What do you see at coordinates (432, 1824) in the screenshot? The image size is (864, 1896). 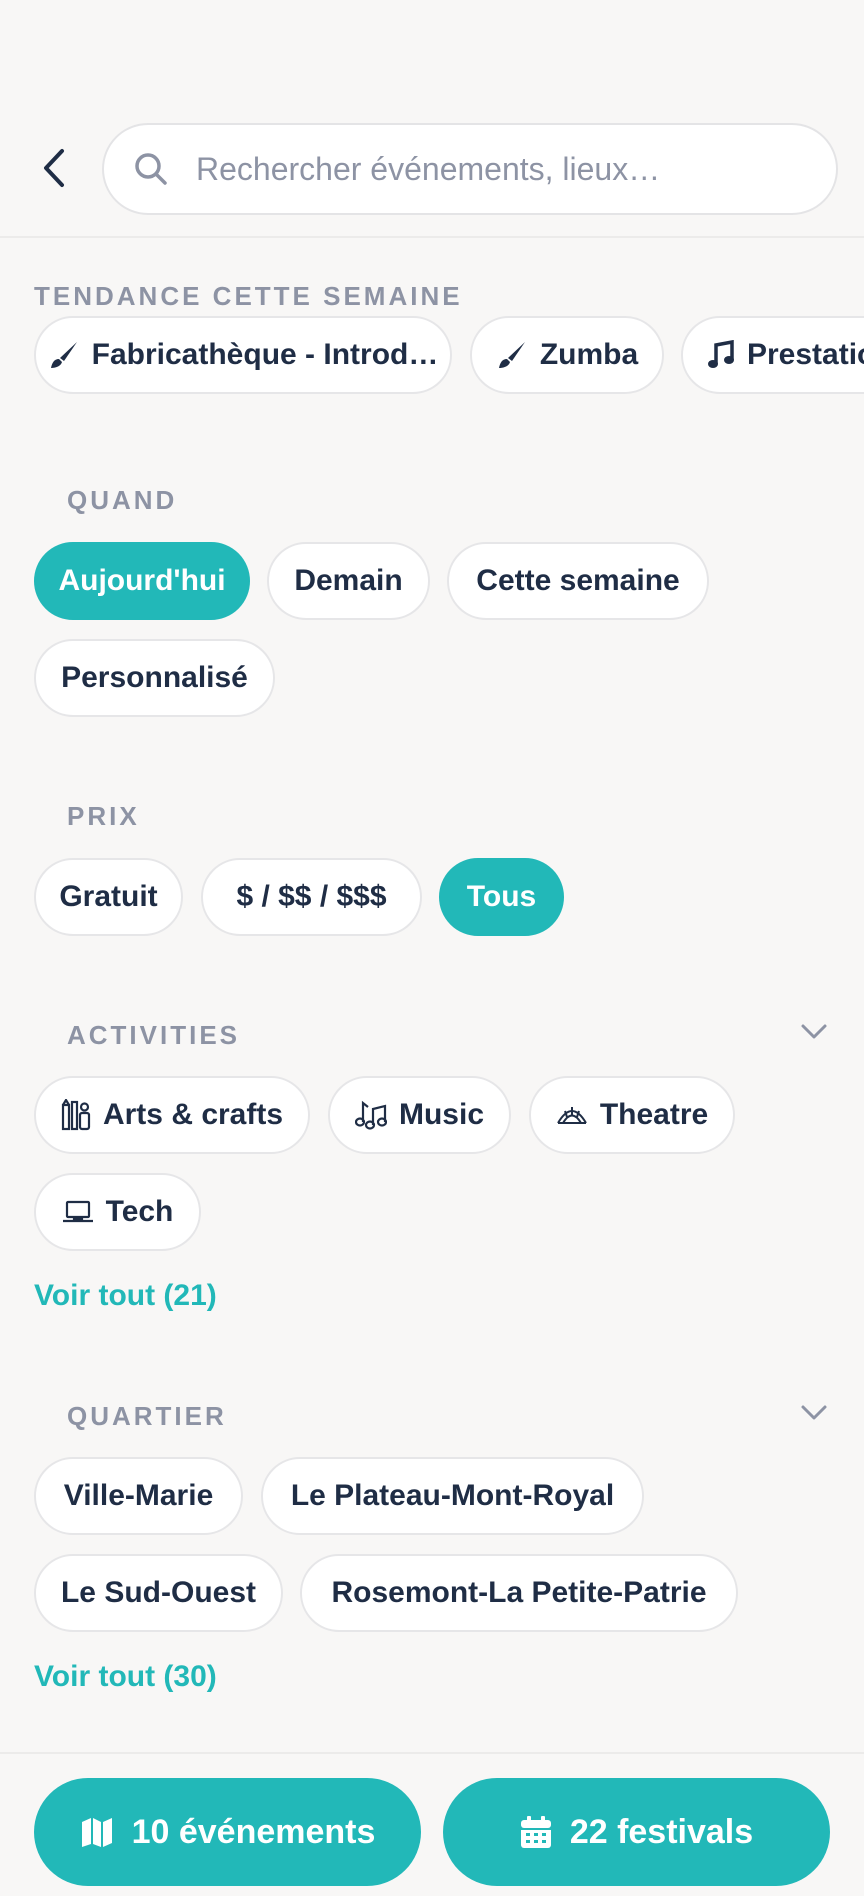 I see `footer-bar: 10 événements 22 festivals` at bounding box center [432, 1824].